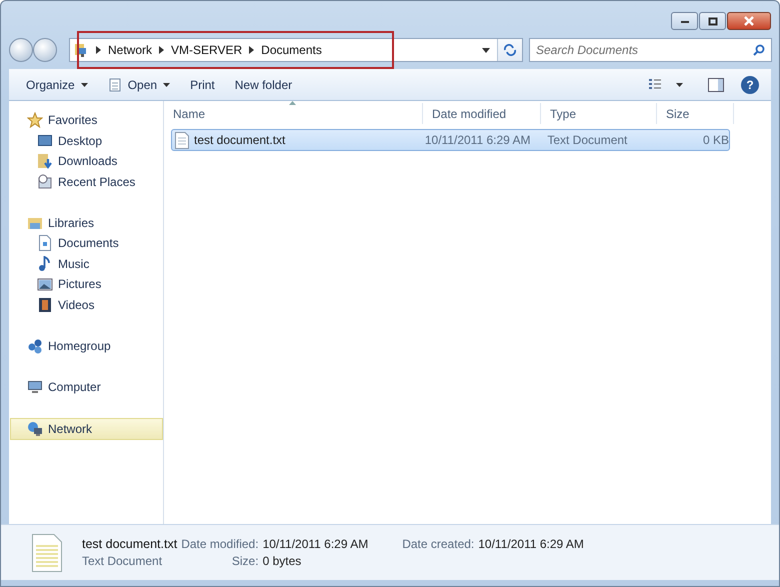 This screenshot has height=587, width=780. Describe the element at coordinates (599, 113) in the screenshot. I see `column-header: Type` at that location.